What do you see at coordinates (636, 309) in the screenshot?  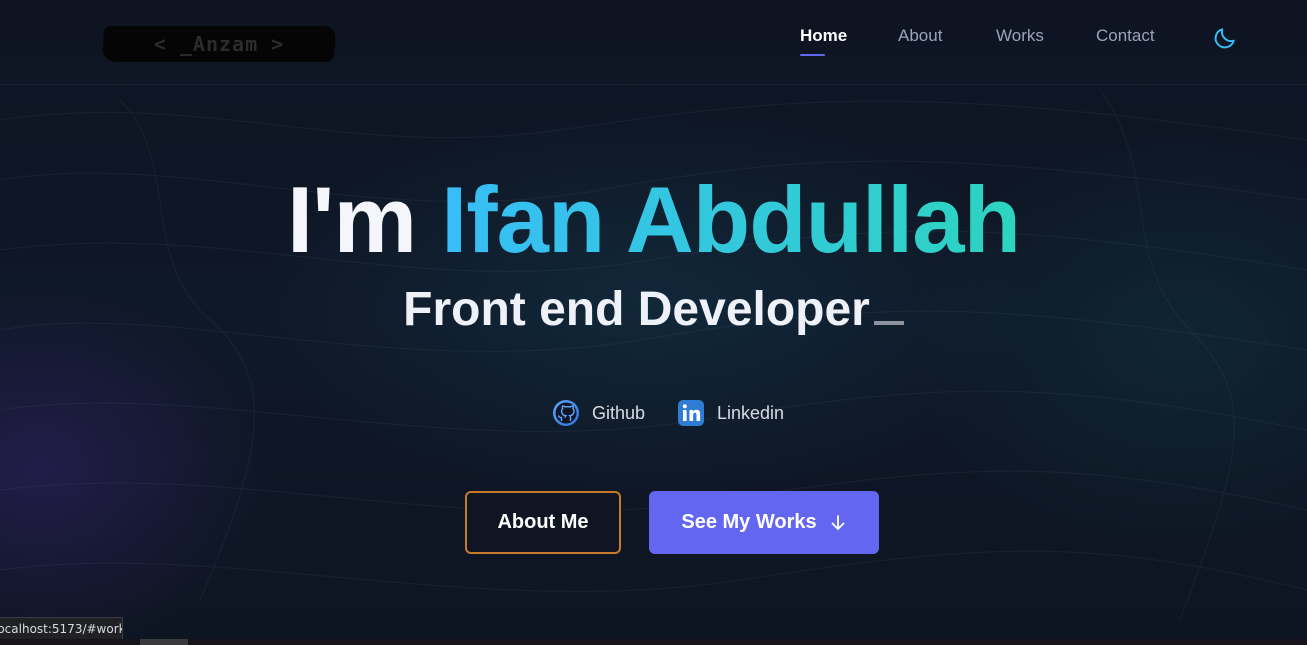 I see `hero-role-text: Front end Developer` at bounding box center [636, 309].